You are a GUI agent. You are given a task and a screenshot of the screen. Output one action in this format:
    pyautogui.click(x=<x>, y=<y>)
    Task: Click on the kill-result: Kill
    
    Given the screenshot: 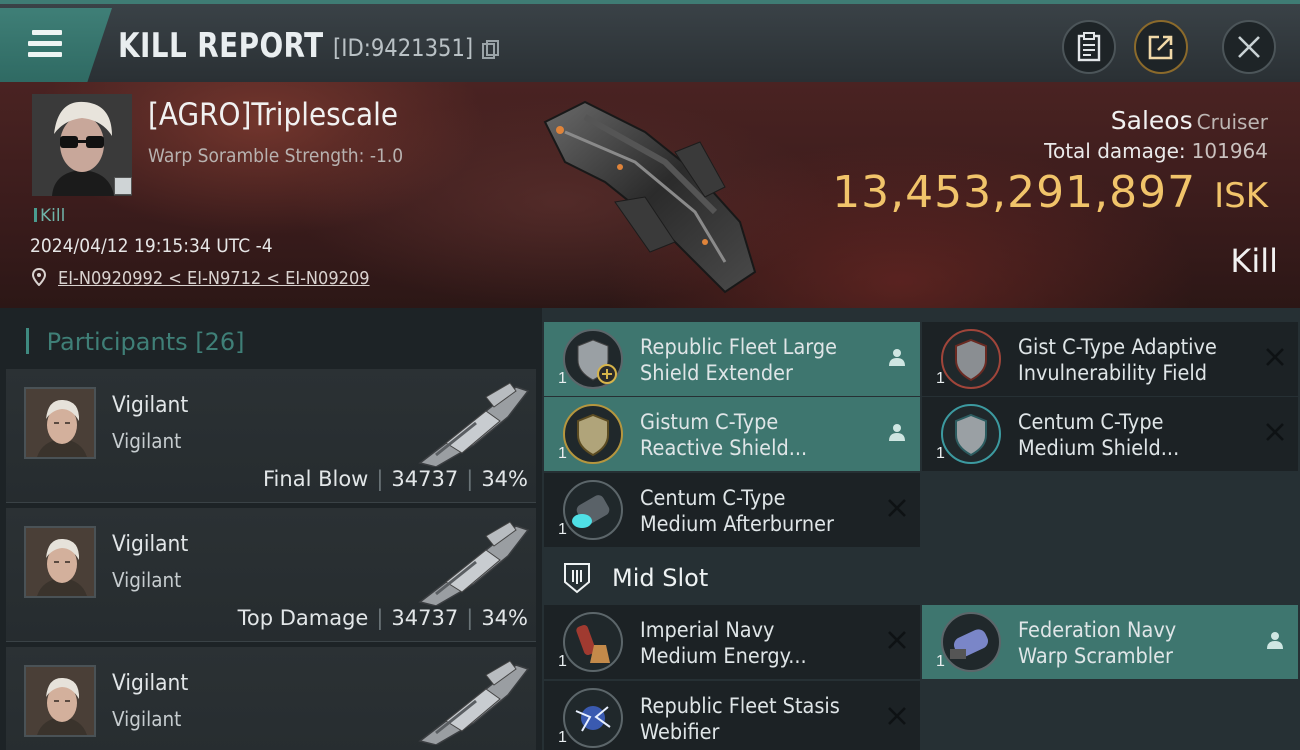 What is the action you would take?
    pyautogui.click(x=1254, y=261)
    